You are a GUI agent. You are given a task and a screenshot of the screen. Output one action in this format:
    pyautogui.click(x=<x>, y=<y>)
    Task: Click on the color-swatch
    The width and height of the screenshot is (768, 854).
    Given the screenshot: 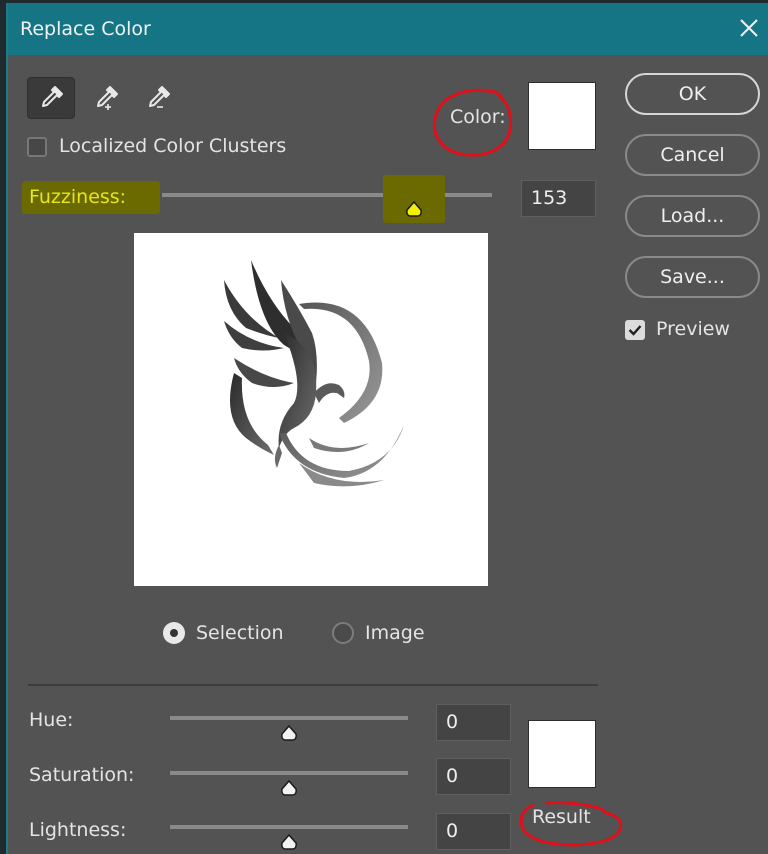 What is the action you would take?
    pyautogui.click(x=562, y=116)
    